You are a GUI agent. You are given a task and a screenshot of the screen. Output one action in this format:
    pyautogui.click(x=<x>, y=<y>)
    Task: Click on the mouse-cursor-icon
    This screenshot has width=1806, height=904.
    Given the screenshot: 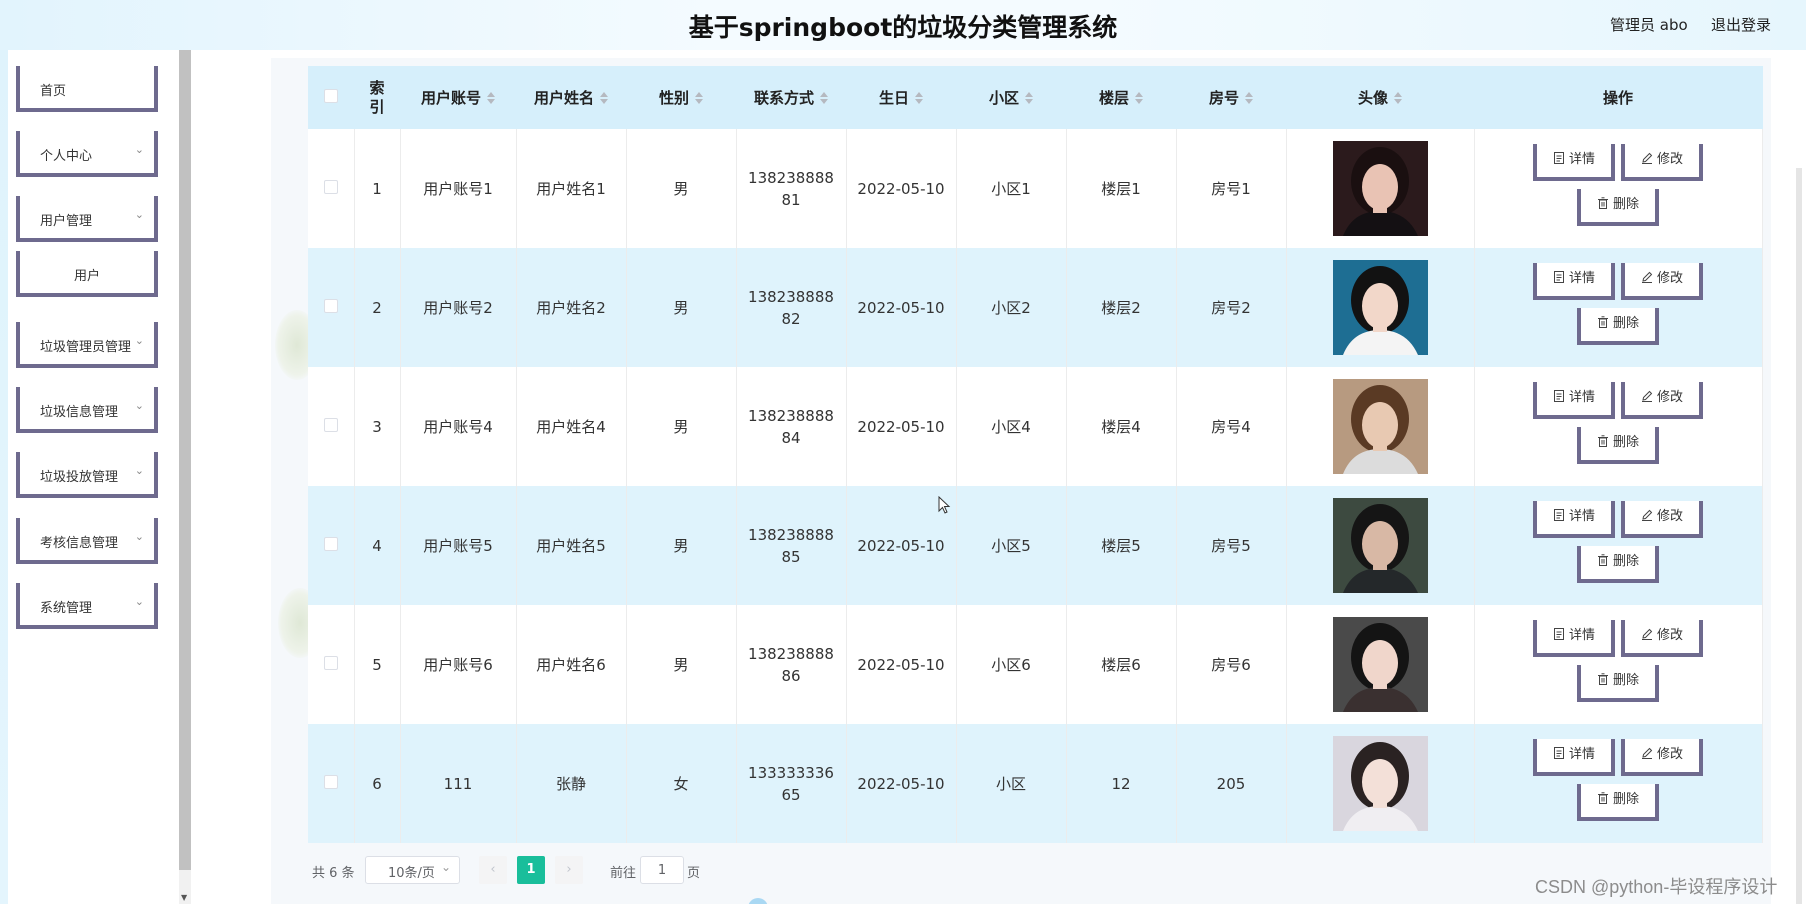 What is the action you would take?
    pyautogui.click(x=944, y=505)
    